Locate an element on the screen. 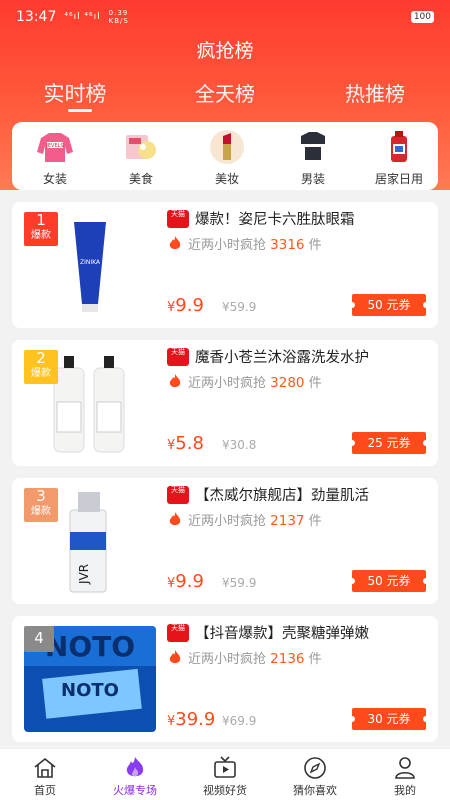 Image resolution: width=450 pixels, height=800 pixels. nav-video: 视频好货 is located at coordinates (225, 774).